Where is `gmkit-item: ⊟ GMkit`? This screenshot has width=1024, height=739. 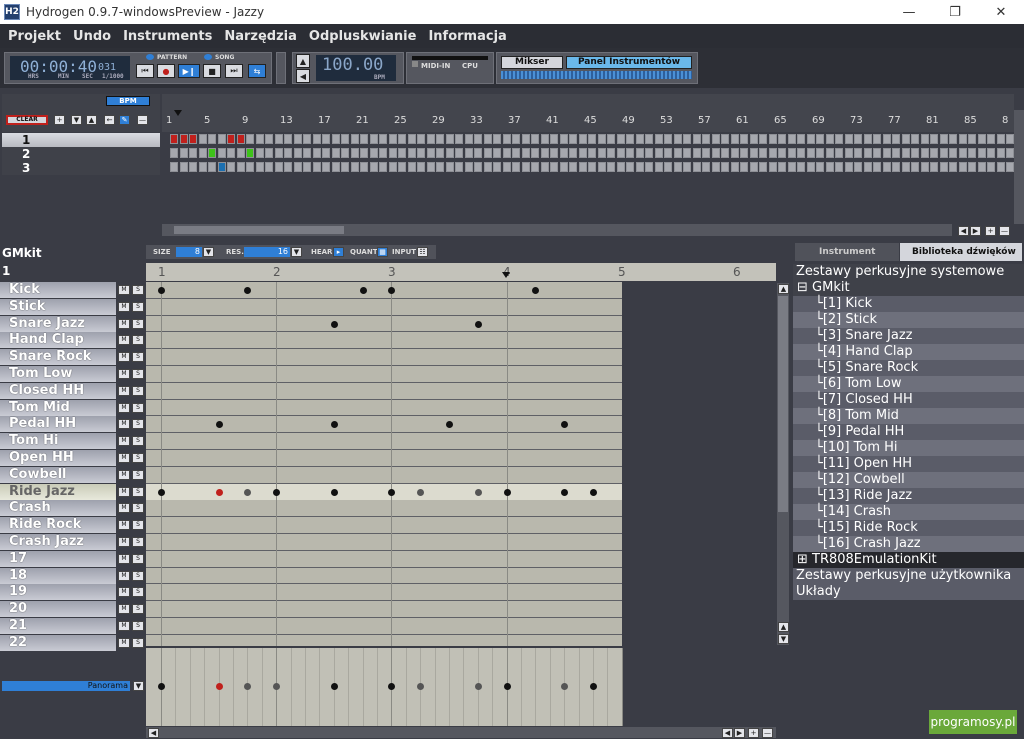 gmkit-item: ⊟ GMkit is located at coordinates (908, 288).